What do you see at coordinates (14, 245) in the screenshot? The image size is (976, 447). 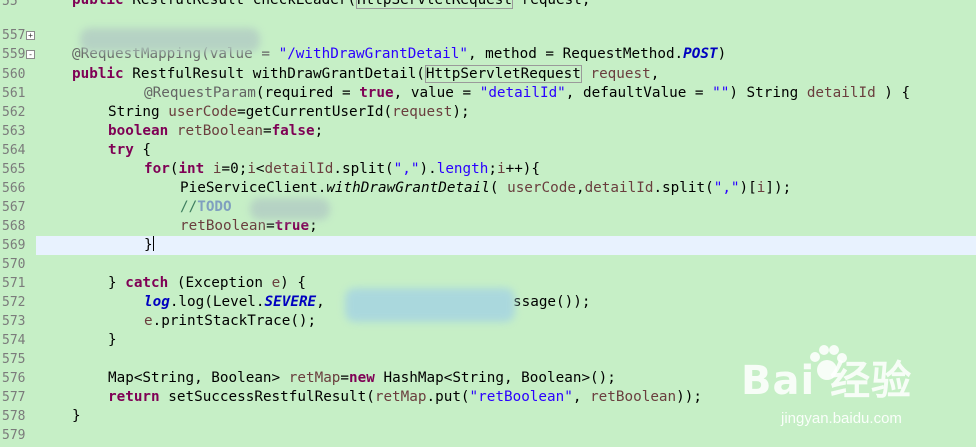 I see `line-number: 569` at bounding box center [14, 245].